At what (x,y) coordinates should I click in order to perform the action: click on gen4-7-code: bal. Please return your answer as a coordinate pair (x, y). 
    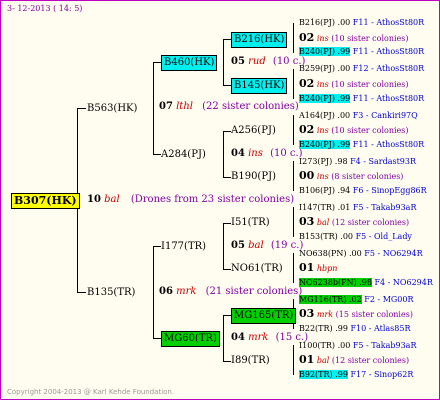
    Looking at the image, I should click on (323, 360).